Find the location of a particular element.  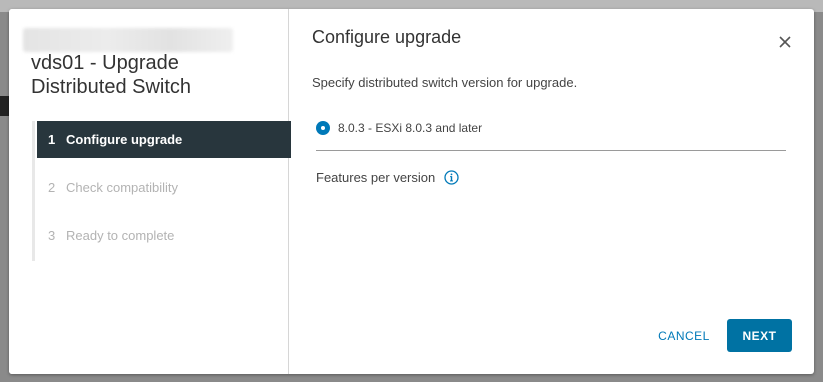

features-label: Features per version is located at coordinates (376, 177).